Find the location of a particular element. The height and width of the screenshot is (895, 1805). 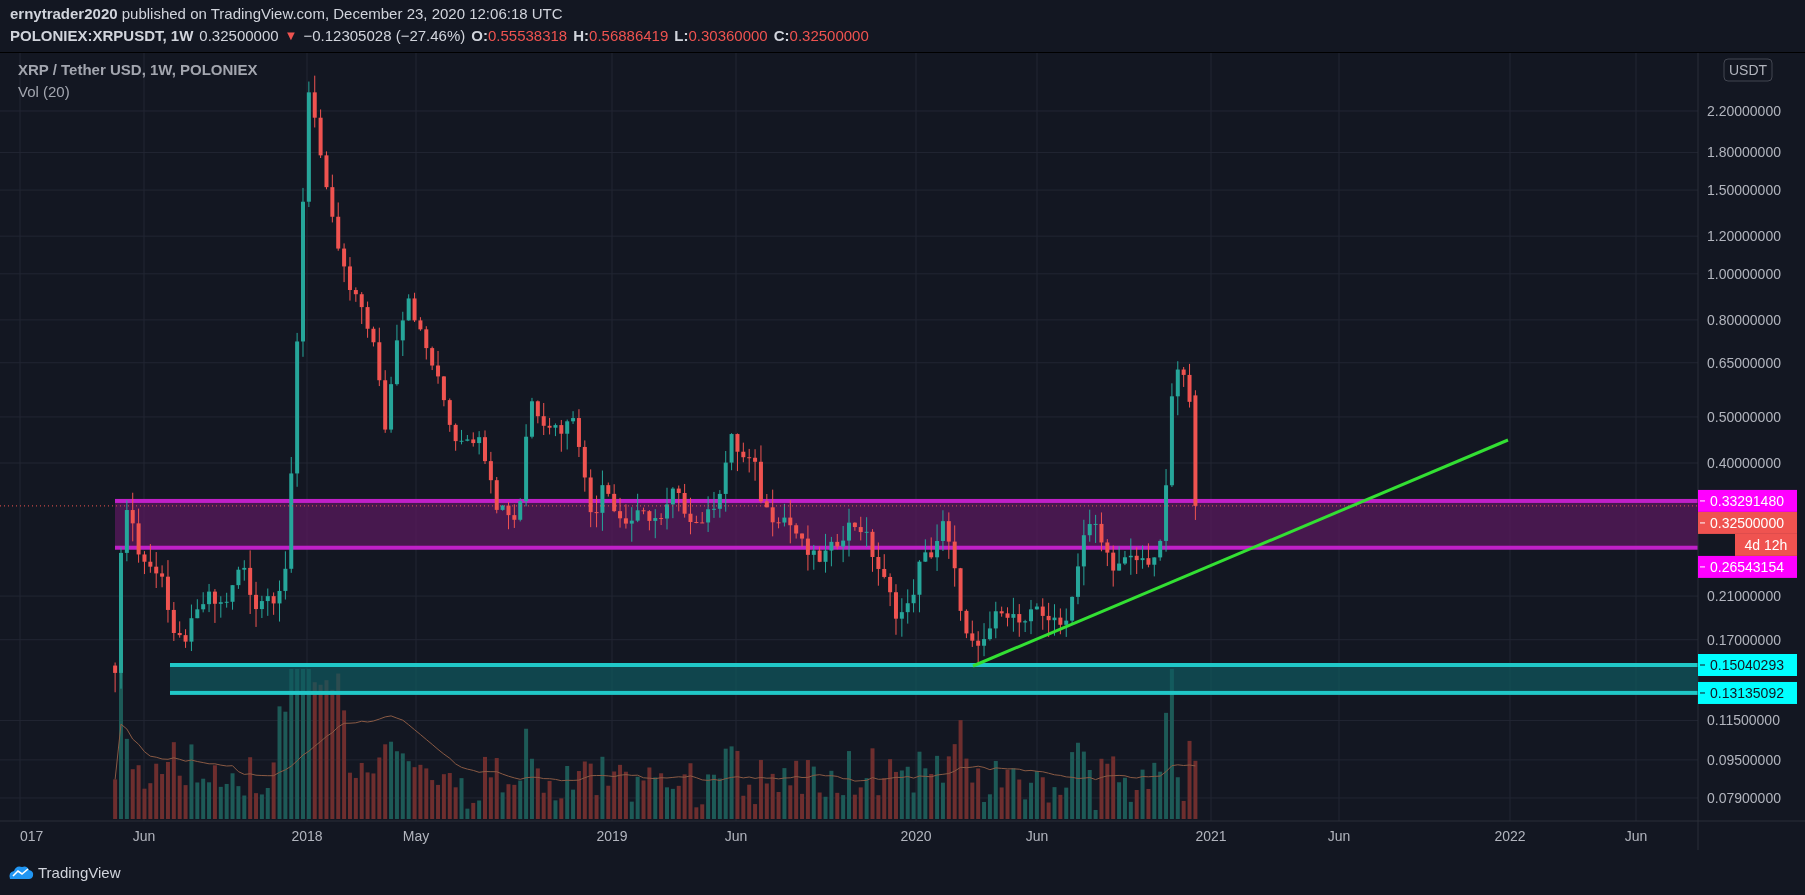

price-tick: 0.11500000 is located at coordinates (1743, 720).